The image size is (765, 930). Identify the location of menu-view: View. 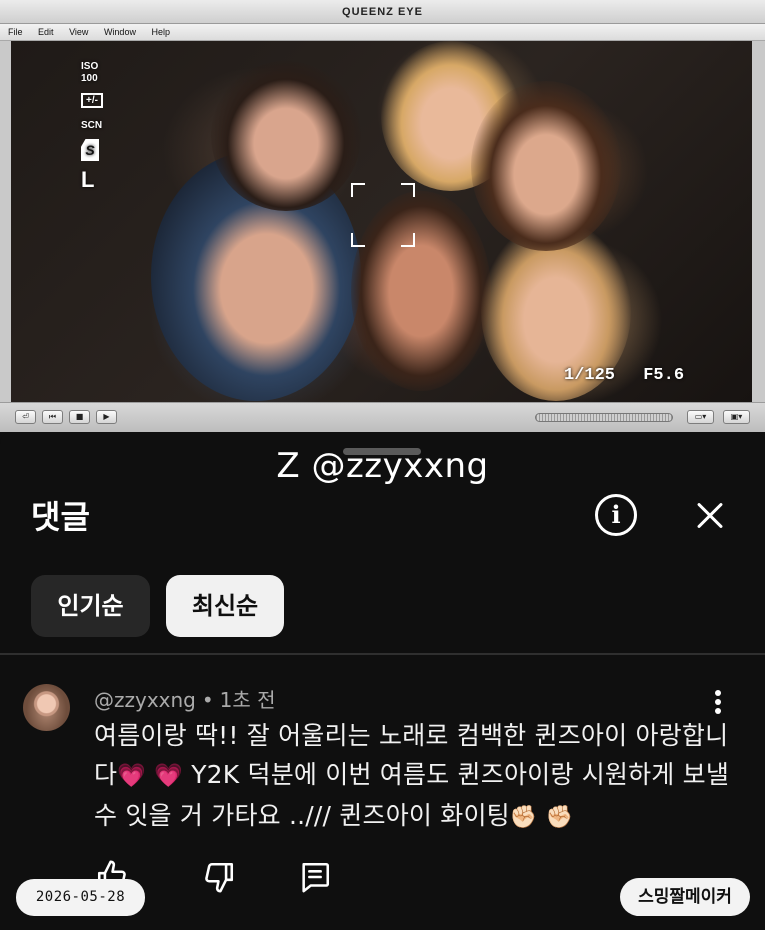
(77, 30).